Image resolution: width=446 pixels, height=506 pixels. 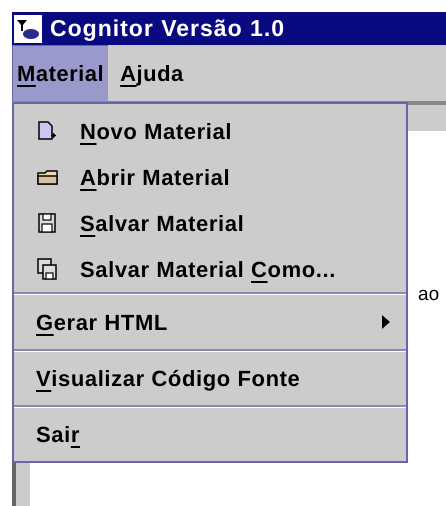 What do you see at coordinates (210, 131) in the screenshot?
I see `menu-item: Novo Material` at bounding box center [210, 131].